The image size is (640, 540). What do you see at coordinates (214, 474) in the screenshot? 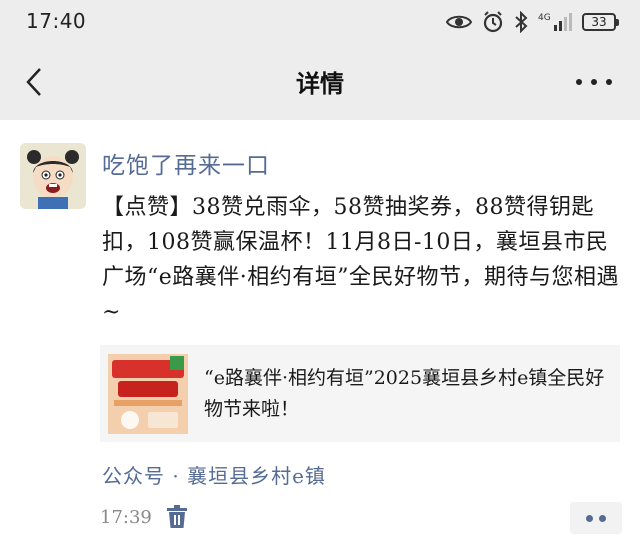
I see `source-link: 公众号 · 襄垣县乡村e镇` at bounding box center [214, 474].